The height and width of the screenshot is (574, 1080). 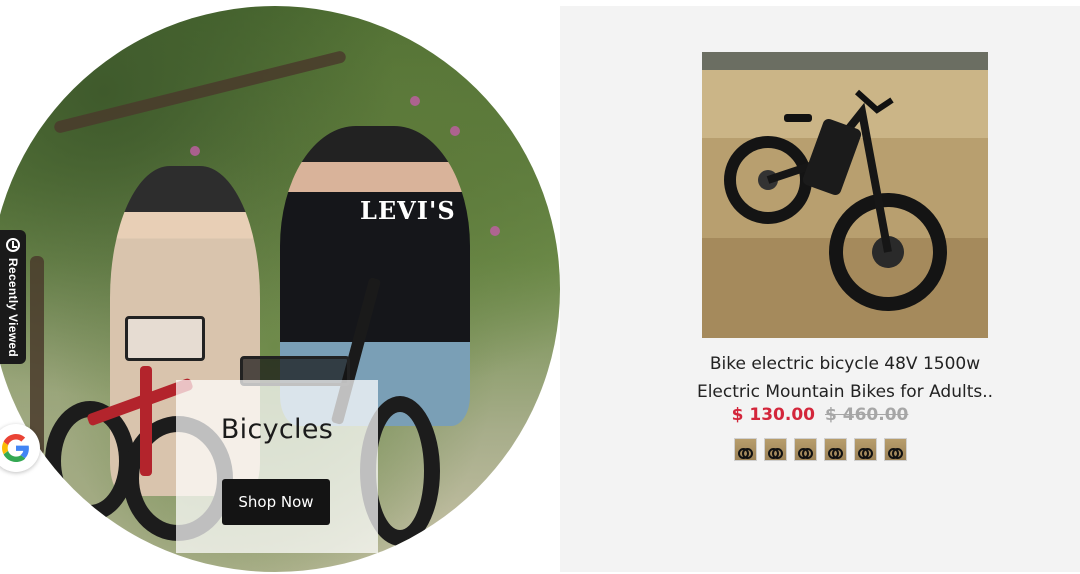 What do you see at coordinates (37, 356) in the screenshot?
I see `tree-trunk` at bounding box center [37, 356].